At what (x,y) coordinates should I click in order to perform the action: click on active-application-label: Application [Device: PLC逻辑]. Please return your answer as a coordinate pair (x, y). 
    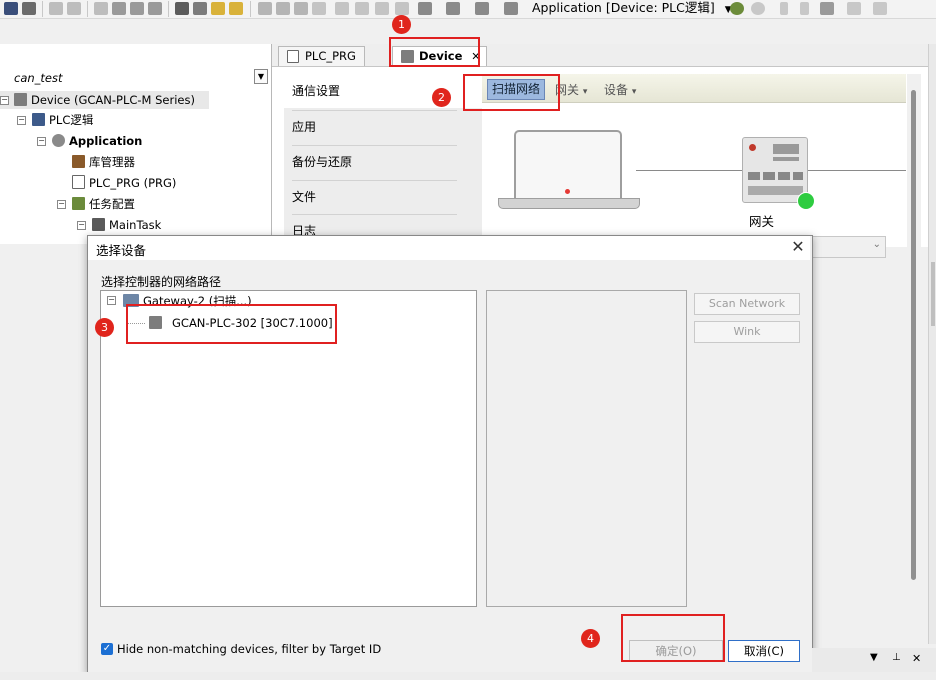
    Looking at the image, I should click on (623, 7).